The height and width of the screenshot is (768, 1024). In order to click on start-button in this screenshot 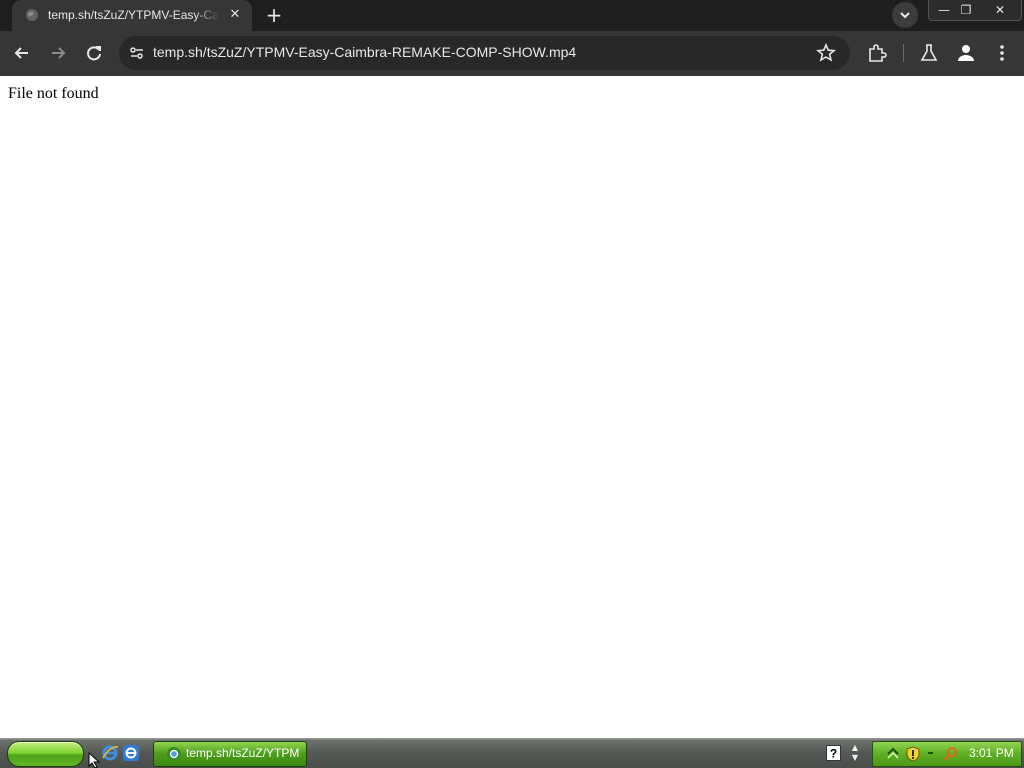, I will do `click(45, 754)`.